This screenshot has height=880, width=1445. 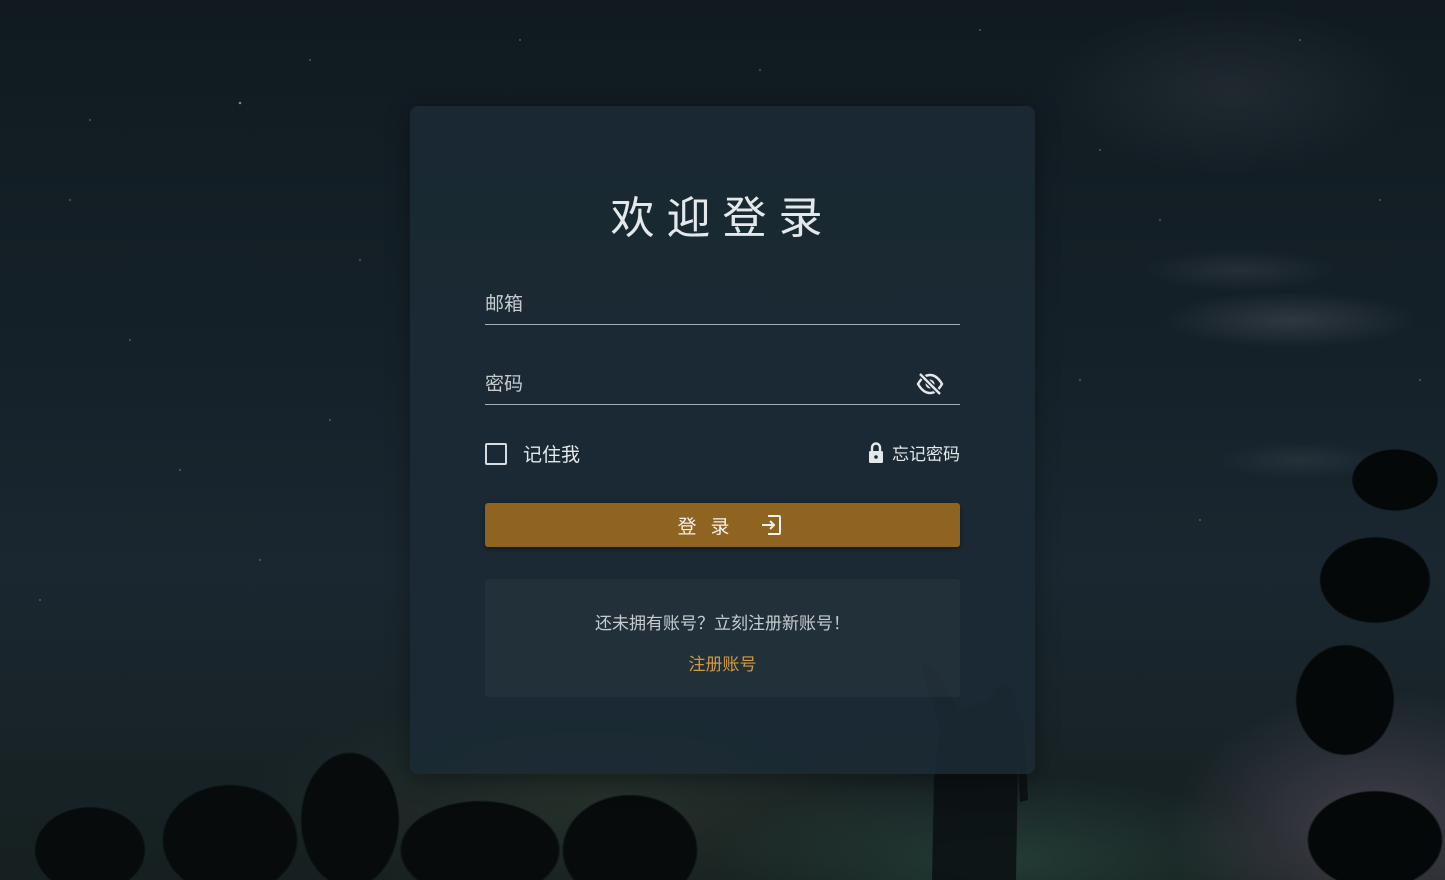 What do you see at coordinates (695, 384) in the screenshot?
I see `password-field` at bounding box center [695, 384].